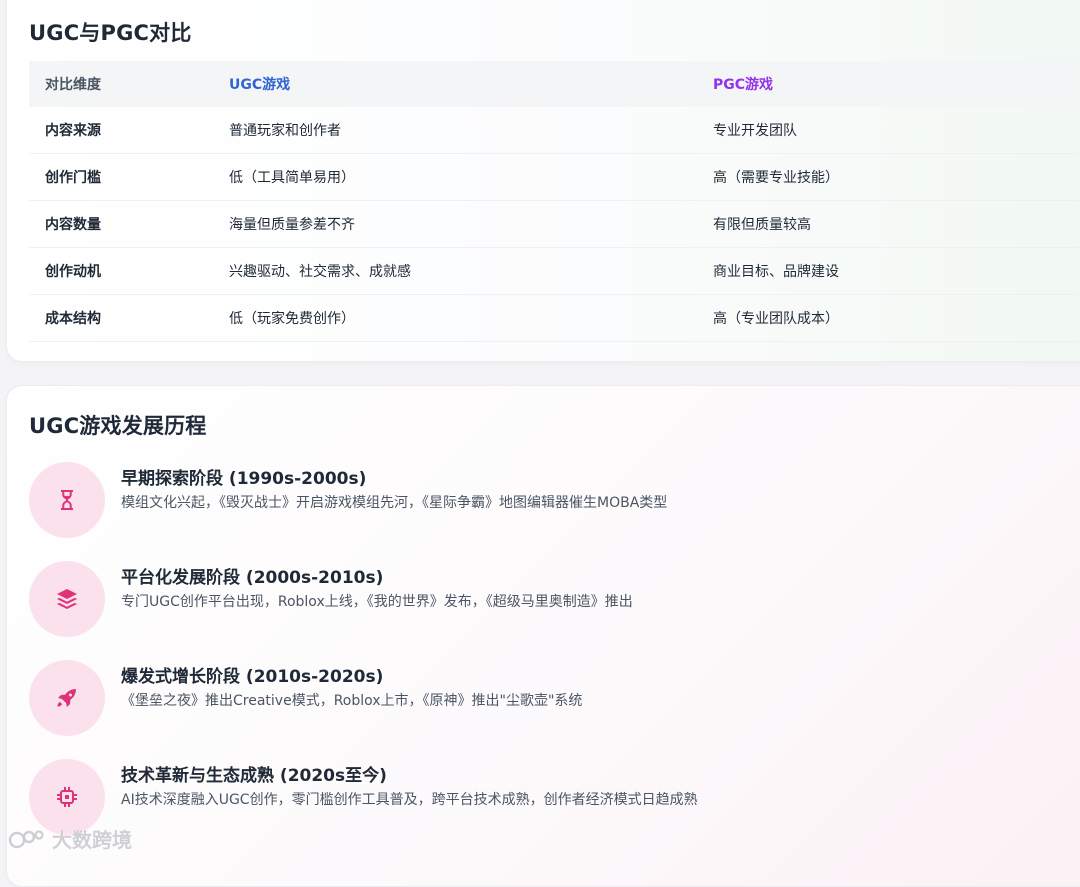 Image resolution: width=1080 pixels, height=887 pixels. Describe the element at coordinates (118, 426) in the screenshot. I see `timeline-title: UGC游戏发展历程` at that location.